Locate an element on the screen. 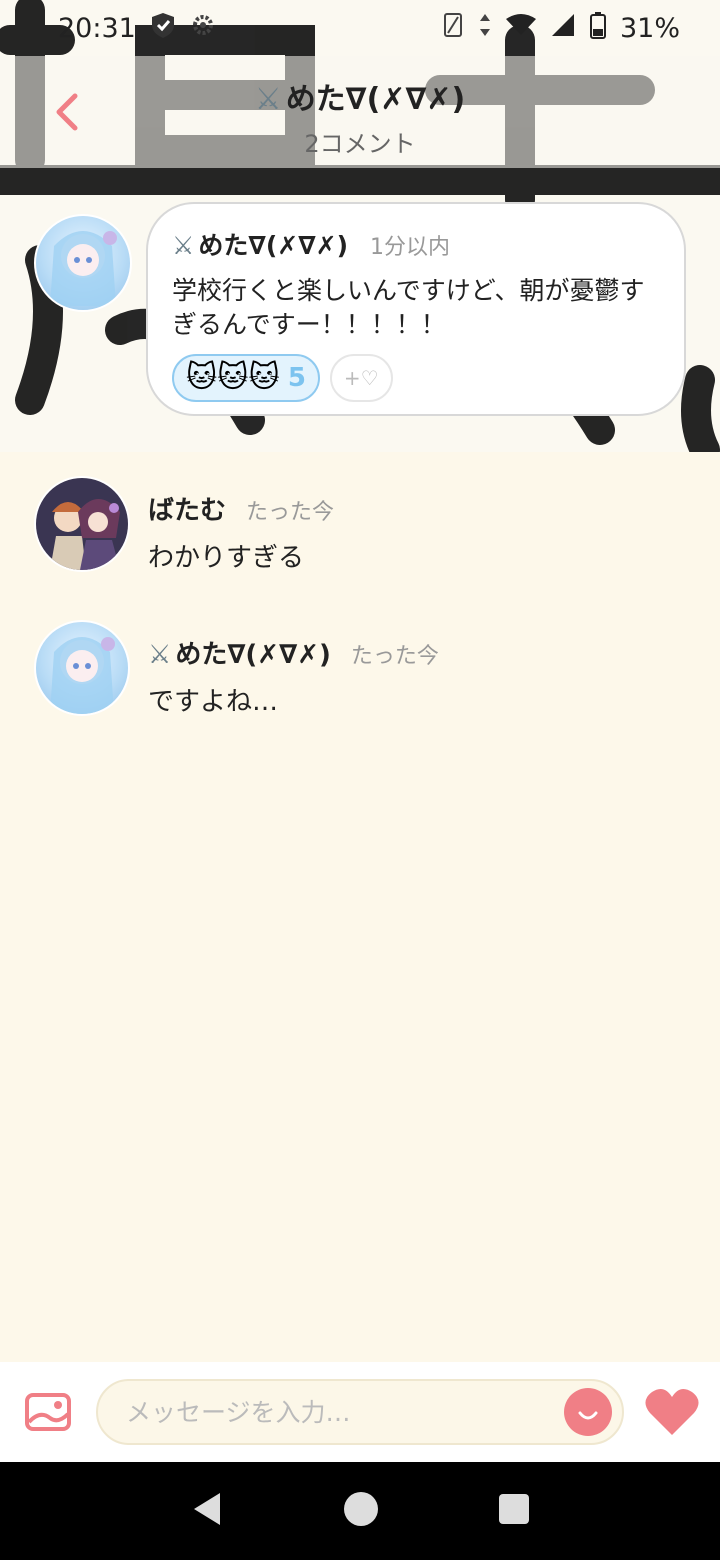  battery-percent: 31% is located at coordinates (649, 28).